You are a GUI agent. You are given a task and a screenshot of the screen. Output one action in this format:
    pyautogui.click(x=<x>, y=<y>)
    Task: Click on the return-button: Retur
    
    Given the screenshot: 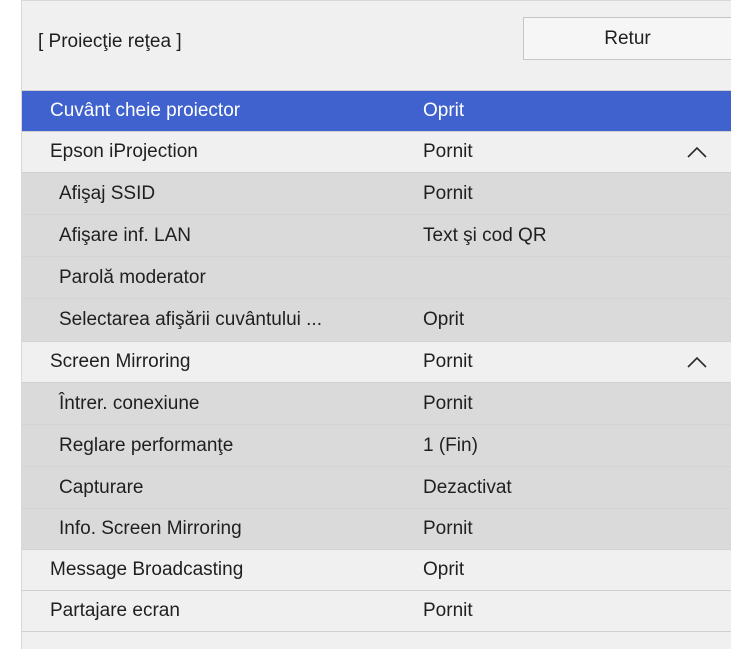 What is the action you would take?
    pyautogui.click(x=627, y=38)
    